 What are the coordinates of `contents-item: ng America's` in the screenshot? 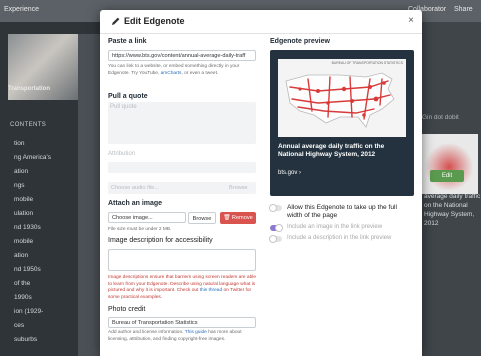 It's located at (32, 157).